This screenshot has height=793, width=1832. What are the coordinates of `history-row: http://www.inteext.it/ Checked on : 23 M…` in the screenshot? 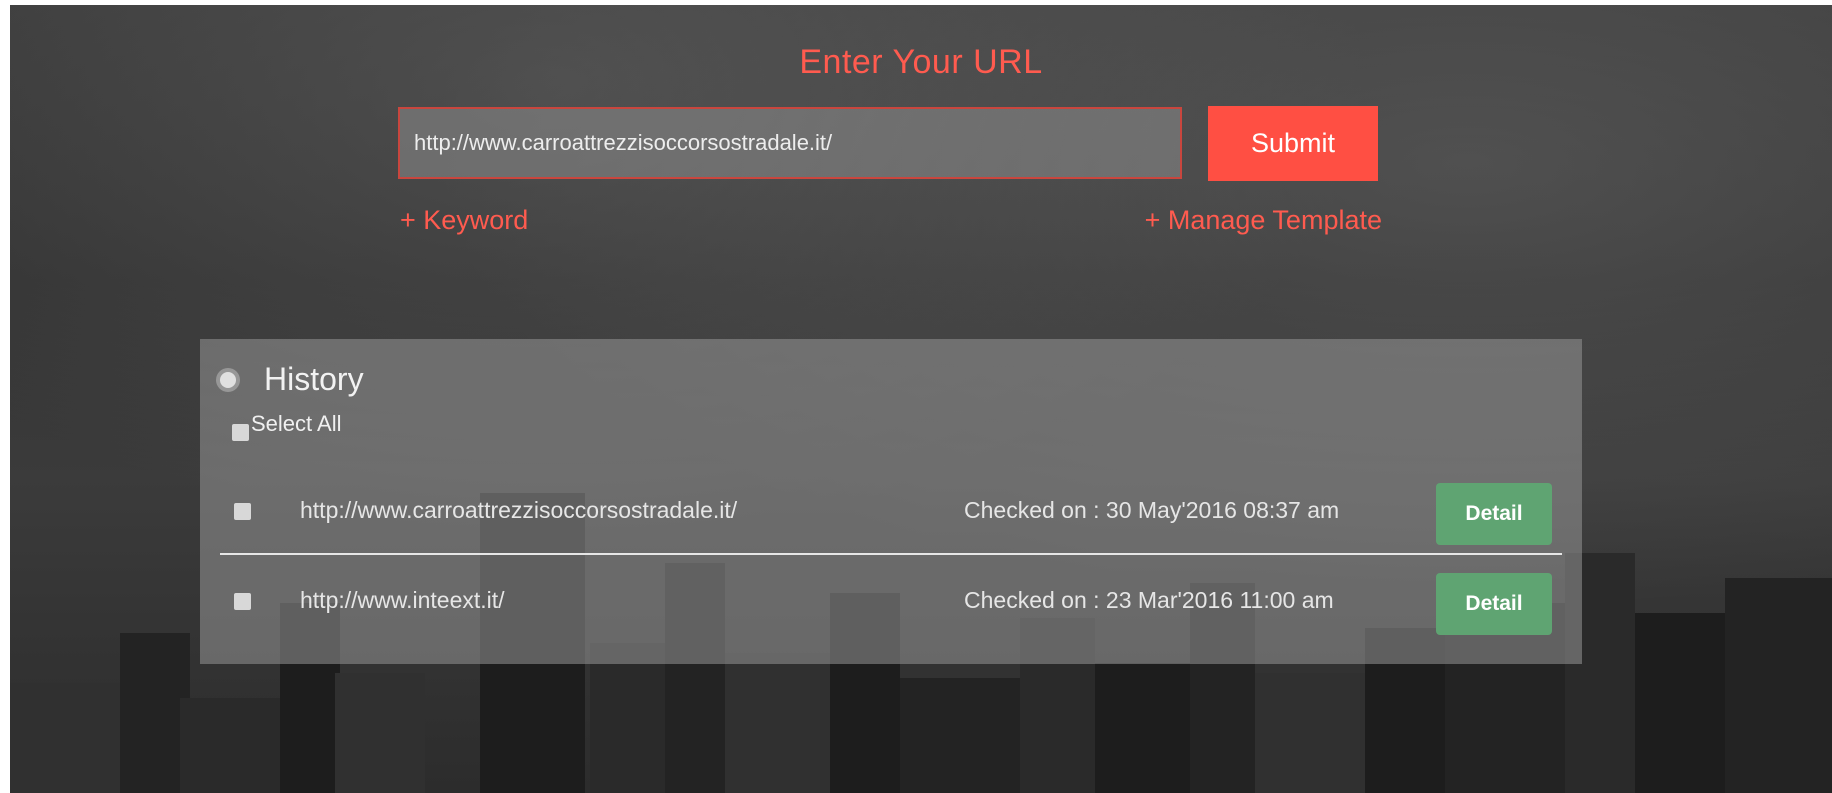 It's located at (891, 602).